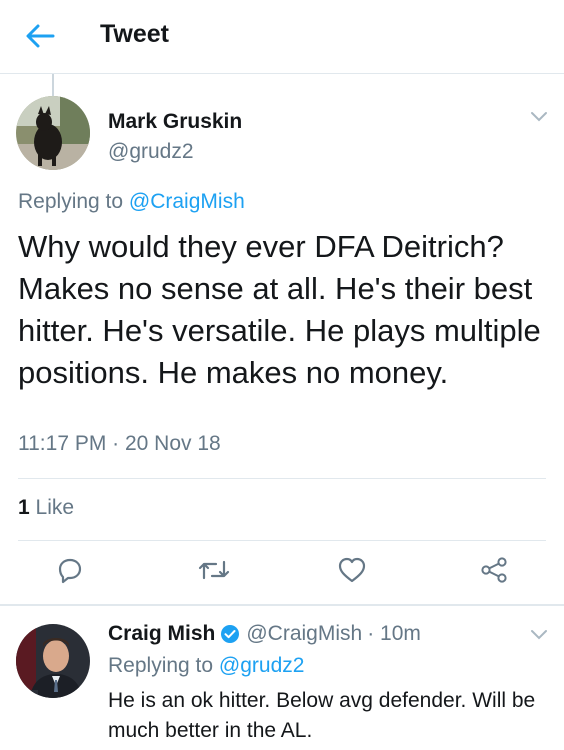 This screenshot has width=564, height=750. Describe the element at coordinates (262, 665) in the screenshot. I see `mention-link: @grudz2` at that location.